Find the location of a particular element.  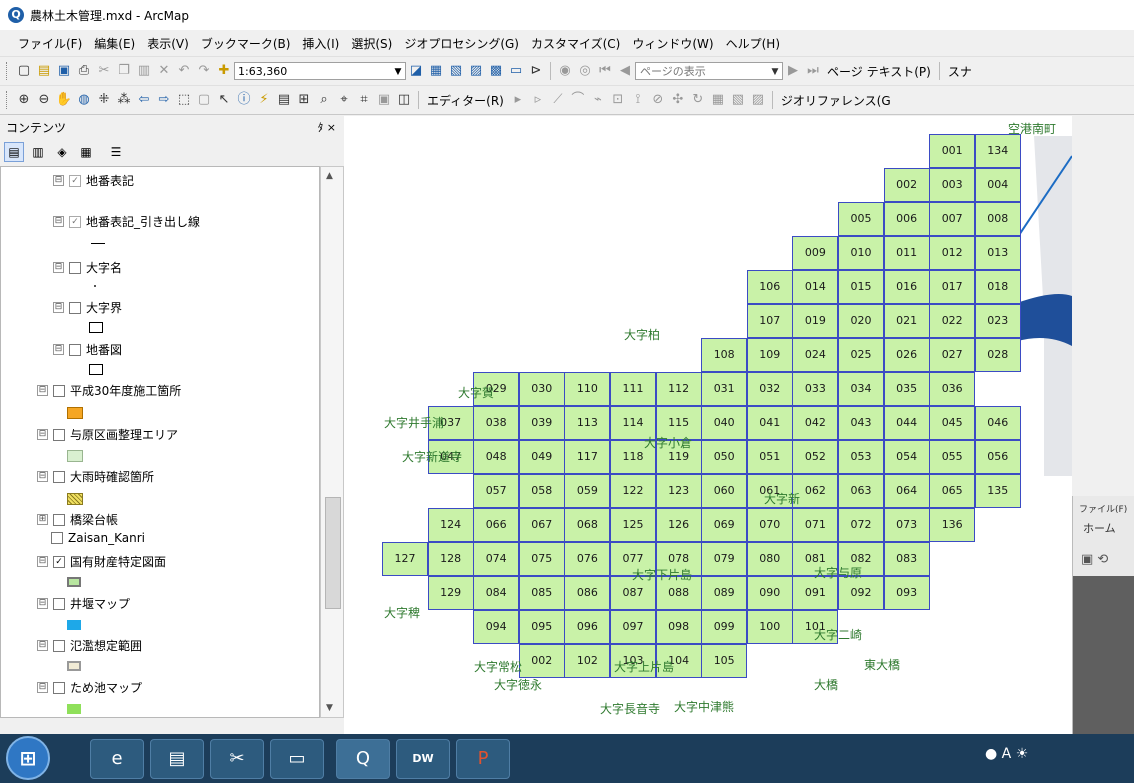

time-slider-icon: ▣ is located at coordinates (384, 100).